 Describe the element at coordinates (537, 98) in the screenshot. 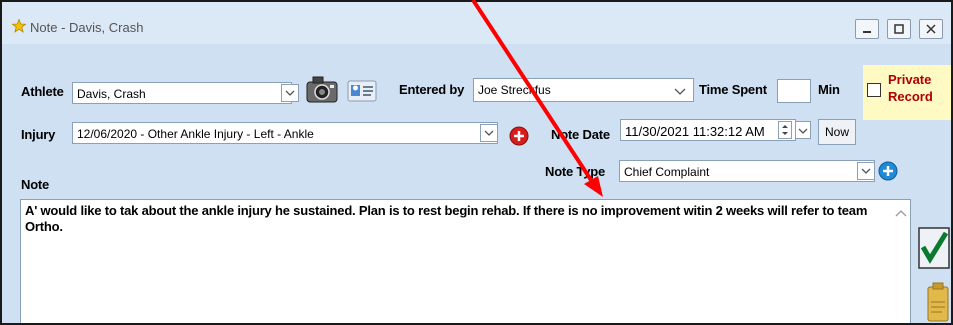

I see `annotation-arrow` at that location.